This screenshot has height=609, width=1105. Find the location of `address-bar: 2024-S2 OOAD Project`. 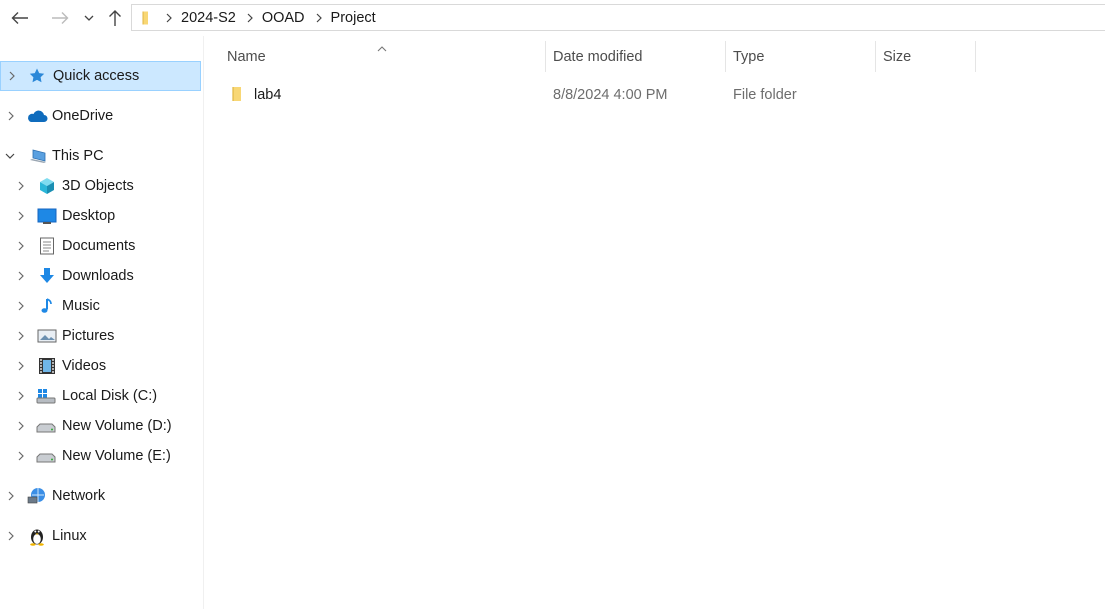

address-bar: 2024-S2 OOAD Project is located at coordinates (618, 17).